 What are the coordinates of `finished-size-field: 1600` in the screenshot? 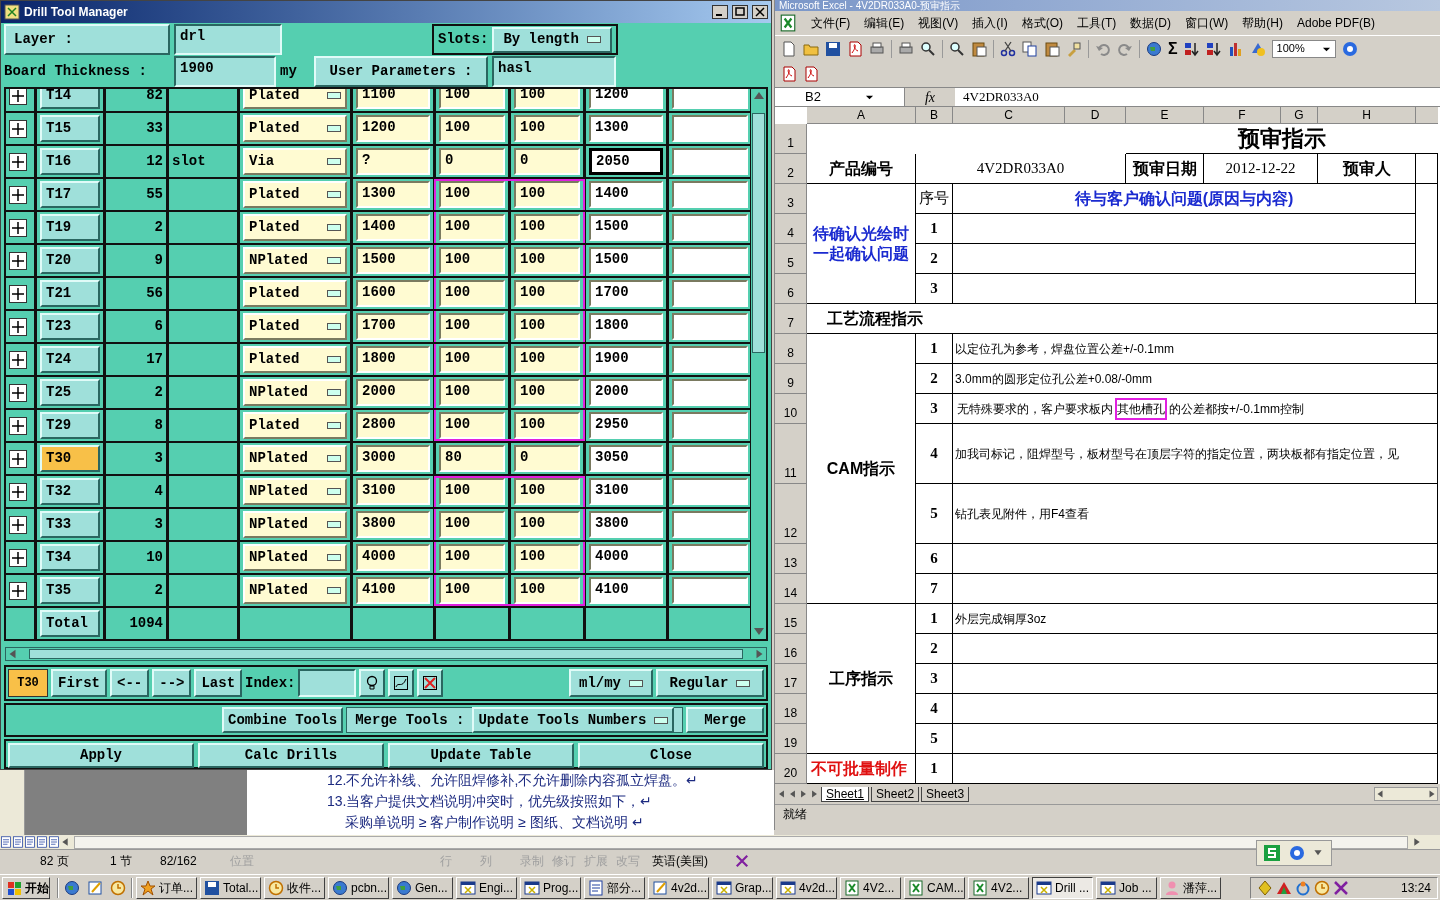 It's located at (393, 293).